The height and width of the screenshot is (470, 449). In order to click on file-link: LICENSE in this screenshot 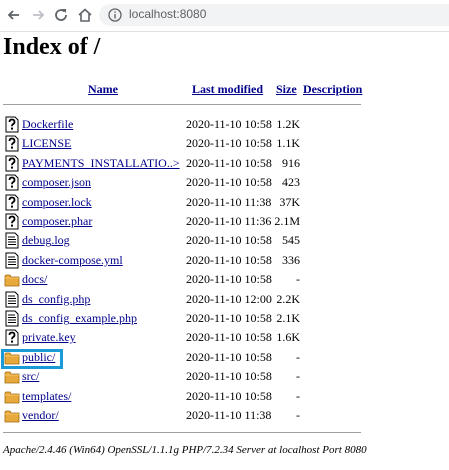, I will do `click(46, 143)`.